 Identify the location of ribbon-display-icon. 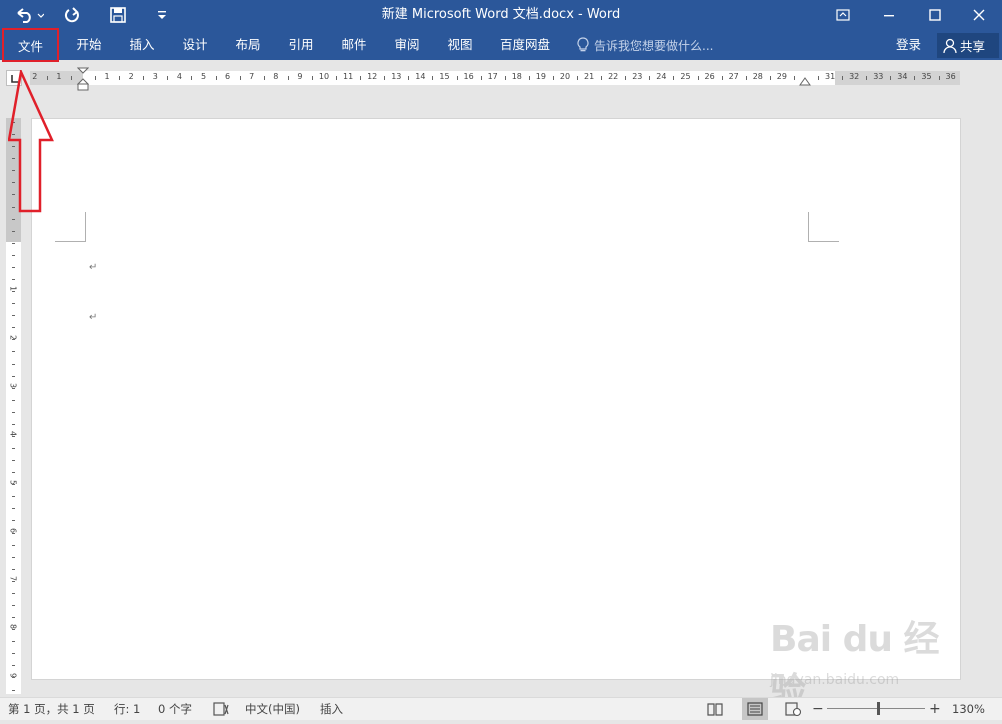
(843, 15).